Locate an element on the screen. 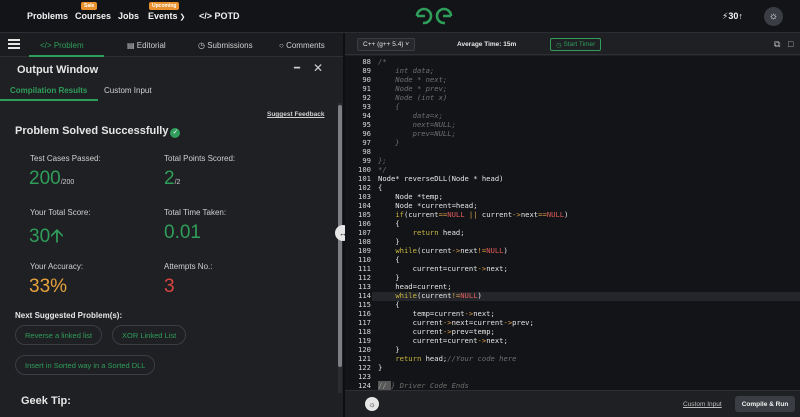 This screenshot has width=800, height=417. line-number: 98 is located at coordinates (366, 151).